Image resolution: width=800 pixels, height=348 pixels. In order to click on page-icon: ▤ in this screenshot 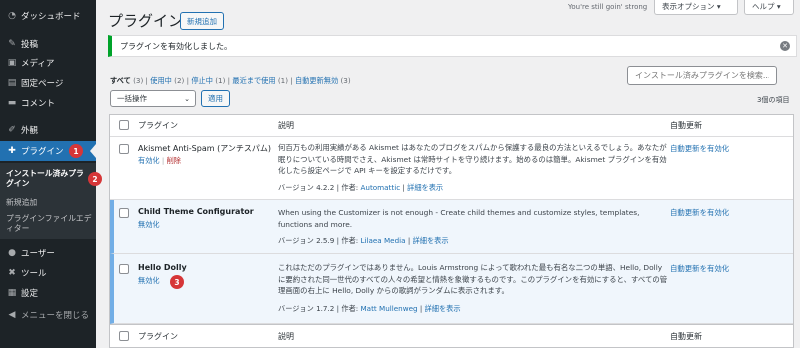, I will do `click(12, 83)`.